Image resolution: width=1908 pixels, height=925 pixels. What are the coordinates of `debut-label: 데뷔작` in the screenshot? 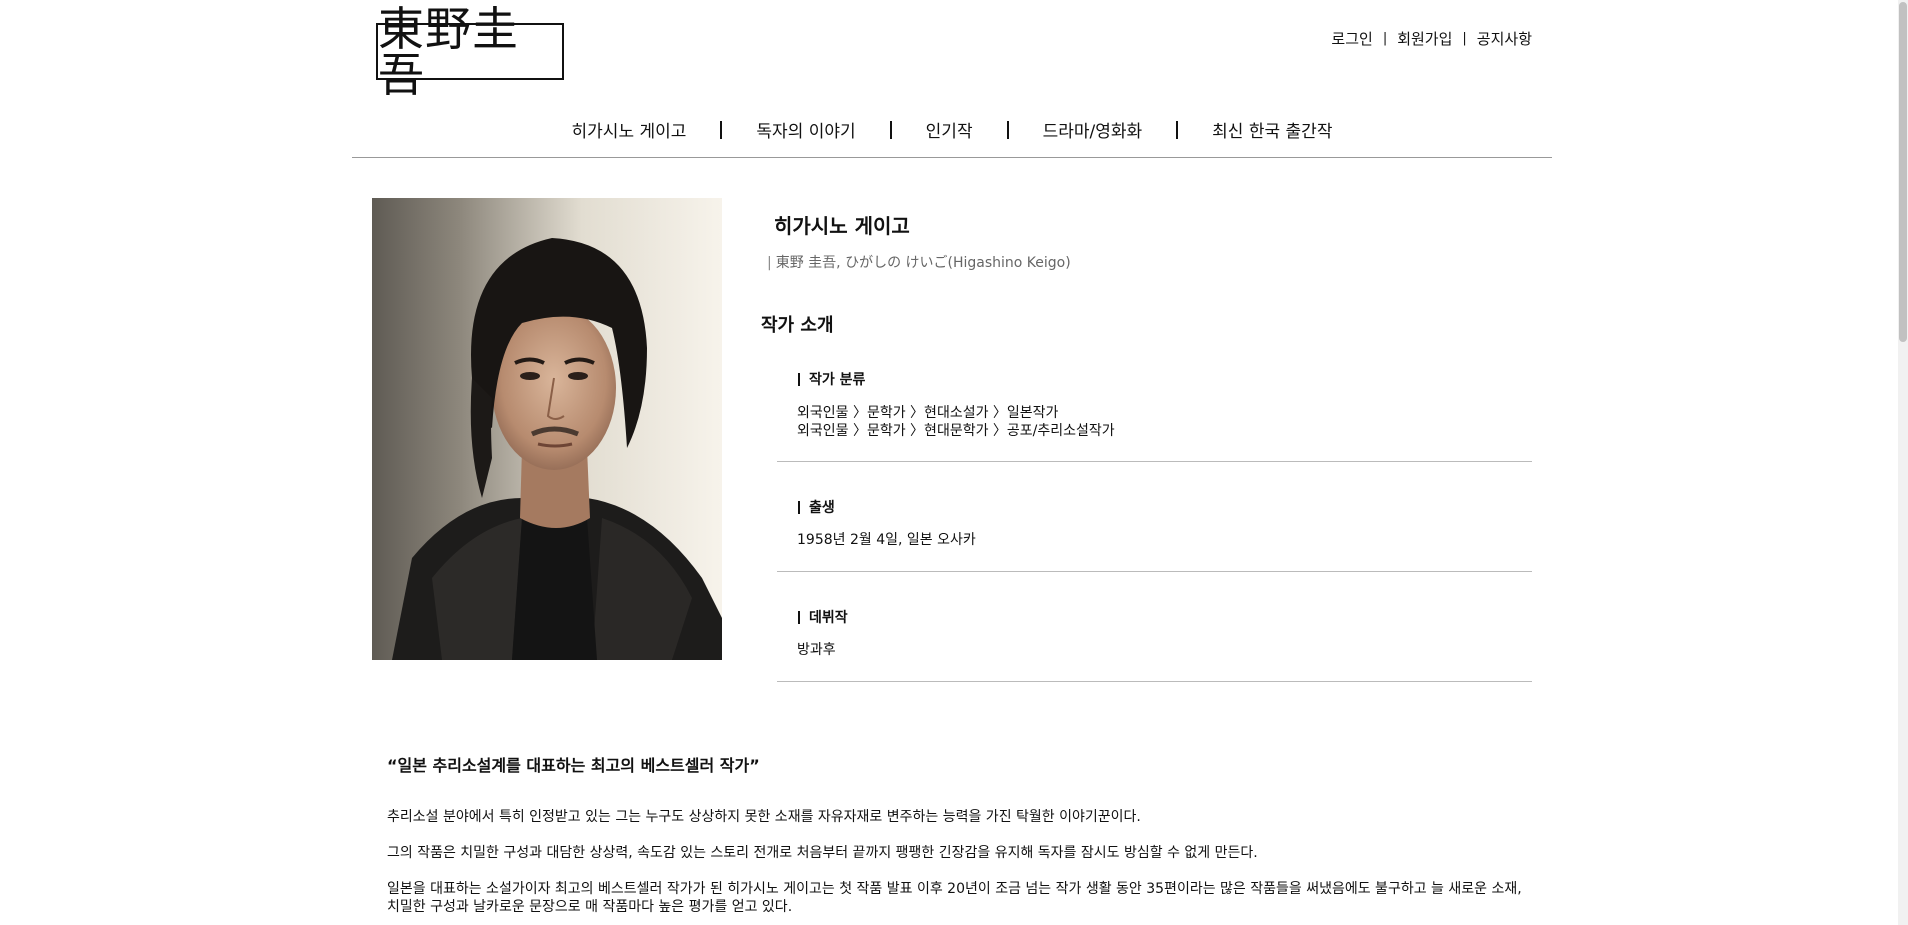 It's located at (823, 617).